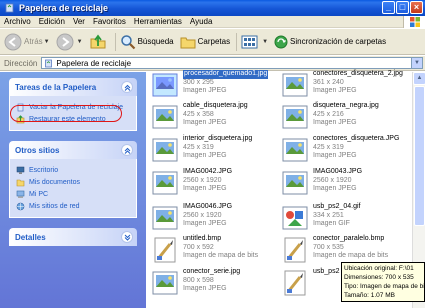 The image size is (425, 308). Describe the element at coordinates (232, 63) in the screenshot. I see `address-input: Papelera de reciclaje ▼` at that location.